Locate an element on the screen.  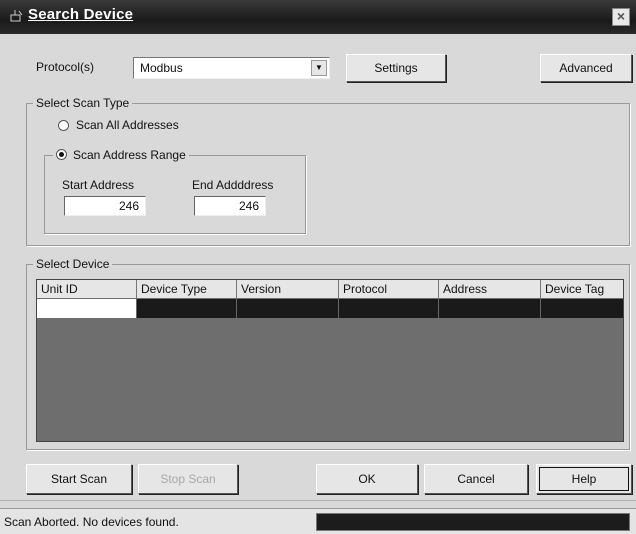
cell-device-tag is located at coordinates (582, 308).